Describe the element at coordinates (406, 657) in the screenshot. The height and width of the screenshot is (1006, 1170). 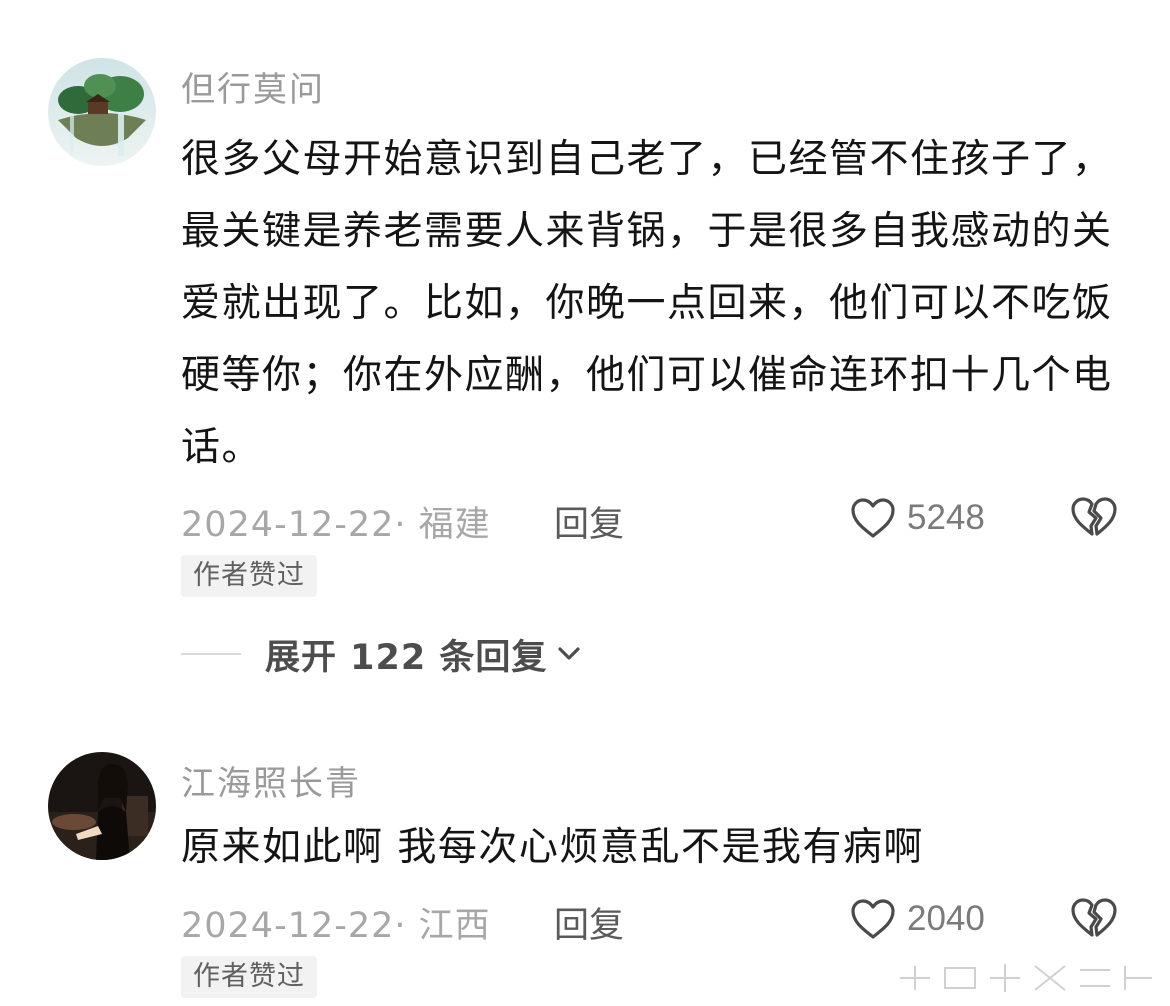
I see `expand-replies-label: 展开 122 条回复` at that location.